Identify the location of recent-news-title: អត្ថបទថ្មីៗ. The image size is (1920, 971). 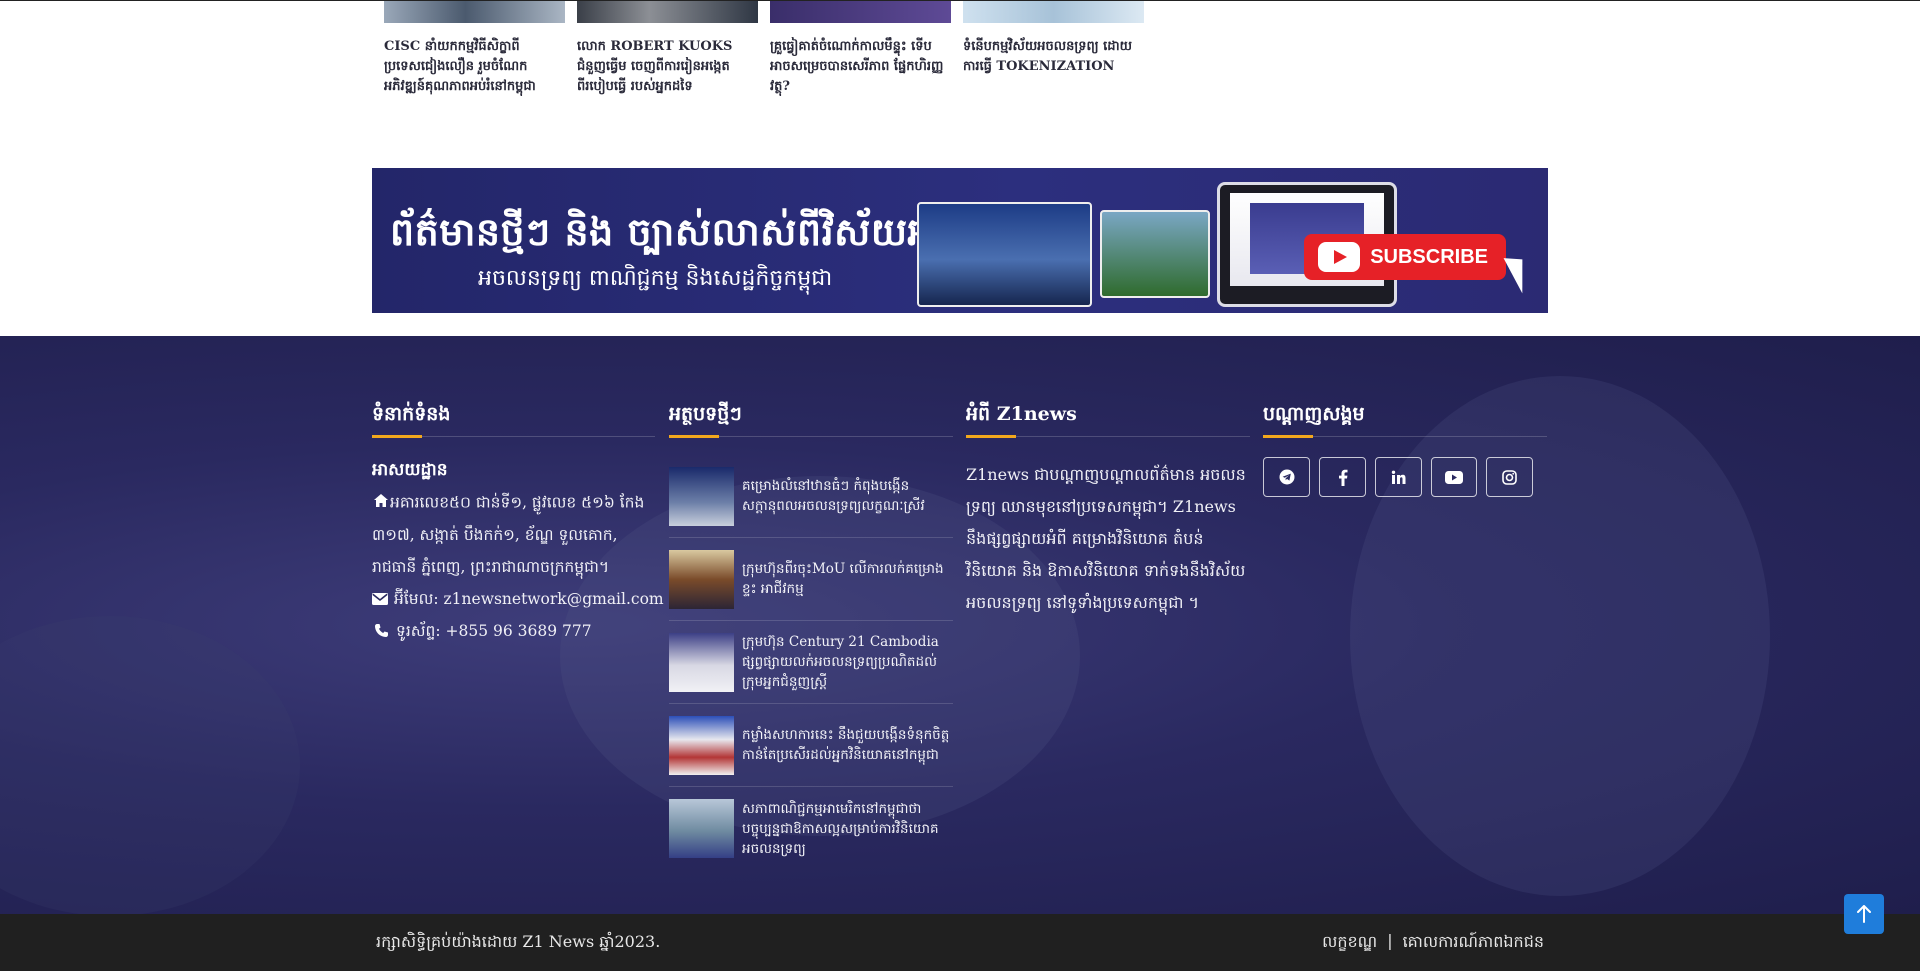
(811, 420).